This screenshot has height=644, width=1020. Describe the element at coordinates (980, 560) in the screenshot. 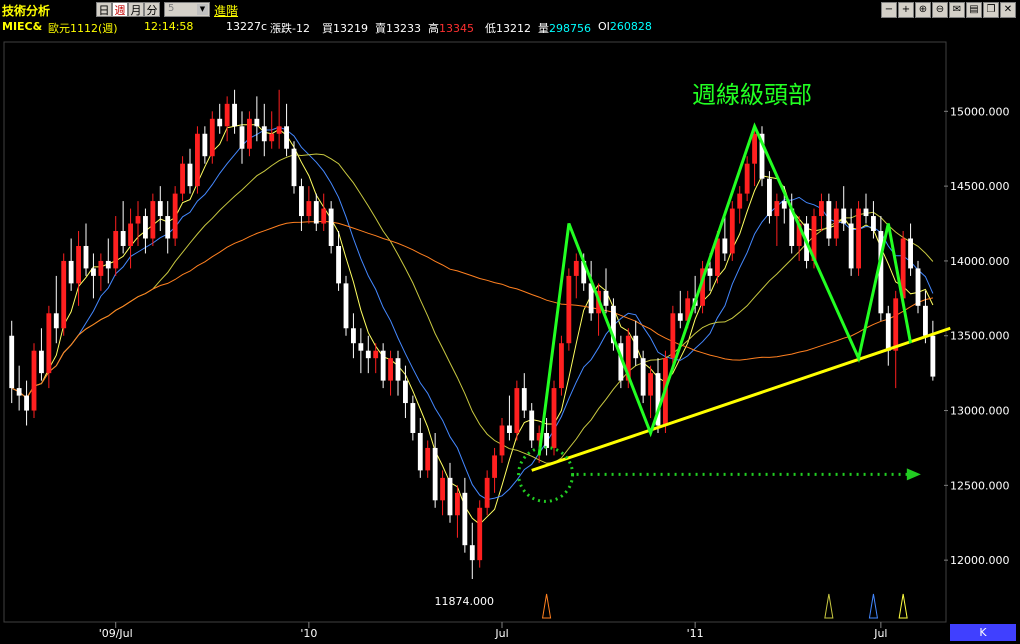

I see `y-tick-label: 12000.000` at that location.